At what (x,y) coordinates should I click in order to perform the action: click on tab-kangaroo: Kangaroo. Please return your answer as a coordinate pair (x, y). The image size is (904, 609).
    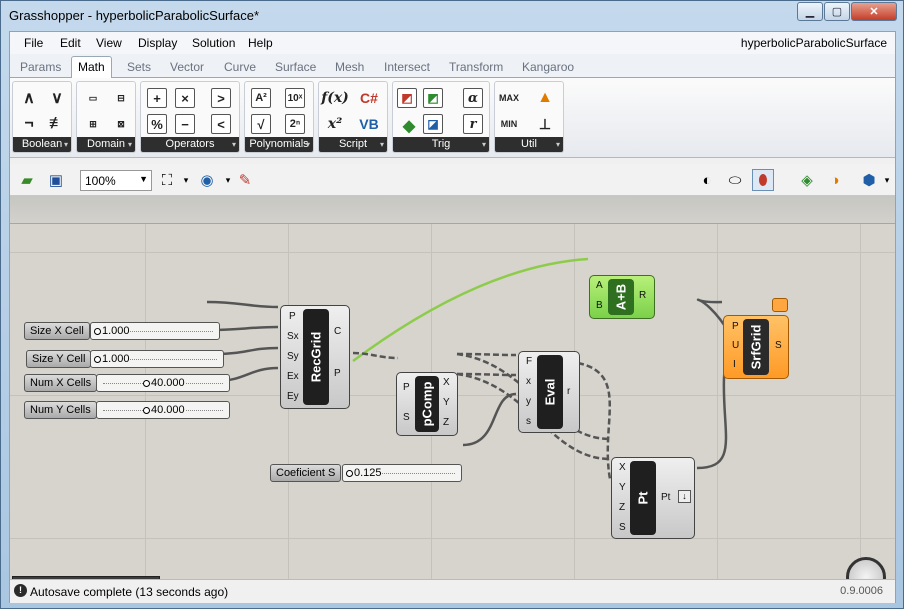
    Looking at the image, I should click on (548, 67).